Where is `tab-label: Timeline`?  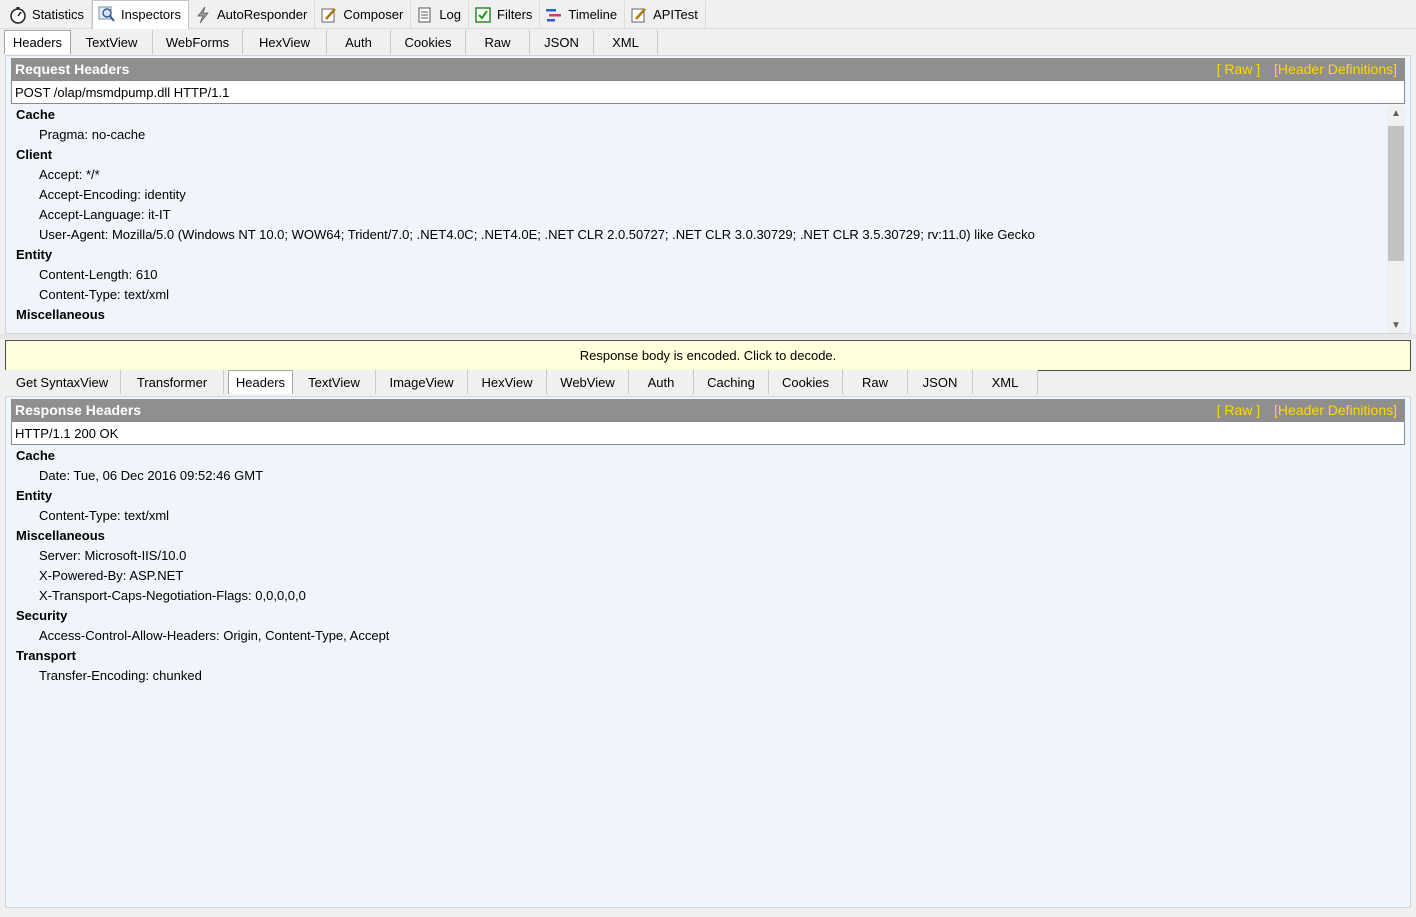
tab-label: Timeline is located at coordinates (593, 14).